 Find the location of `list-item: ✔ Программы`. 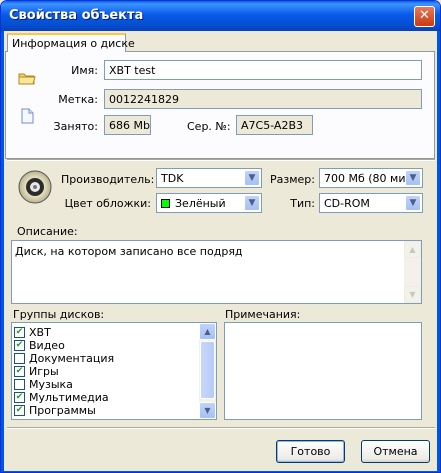

list-item: ✔ Программы is located at coordinates (64, 410).